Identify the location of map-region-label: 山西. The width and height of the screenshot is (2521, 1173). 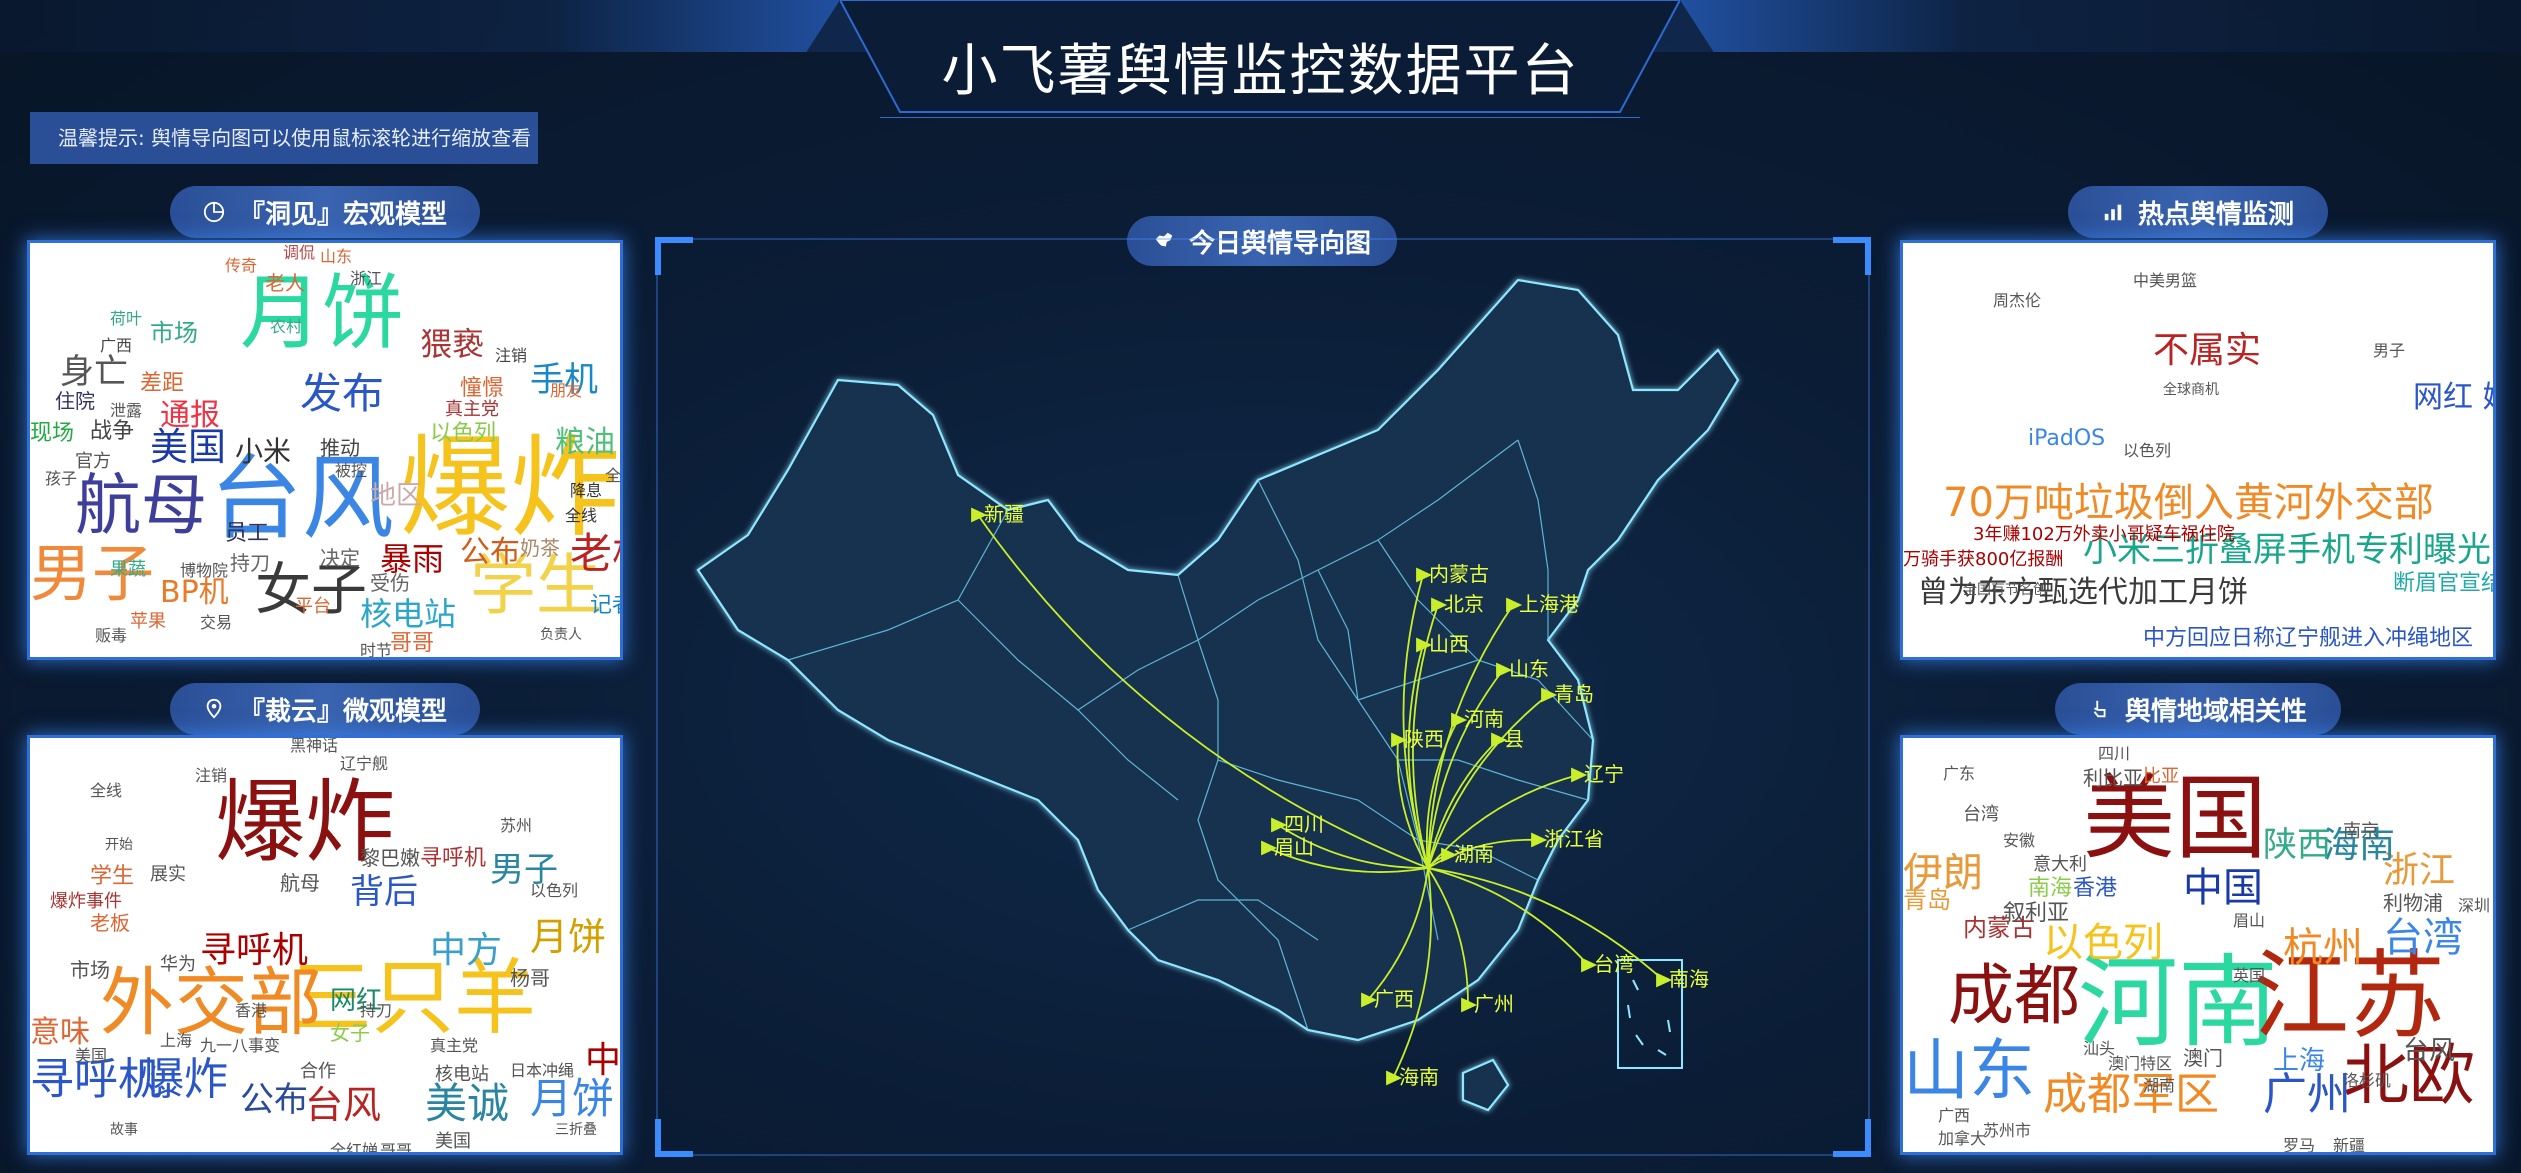
(1449, 644).